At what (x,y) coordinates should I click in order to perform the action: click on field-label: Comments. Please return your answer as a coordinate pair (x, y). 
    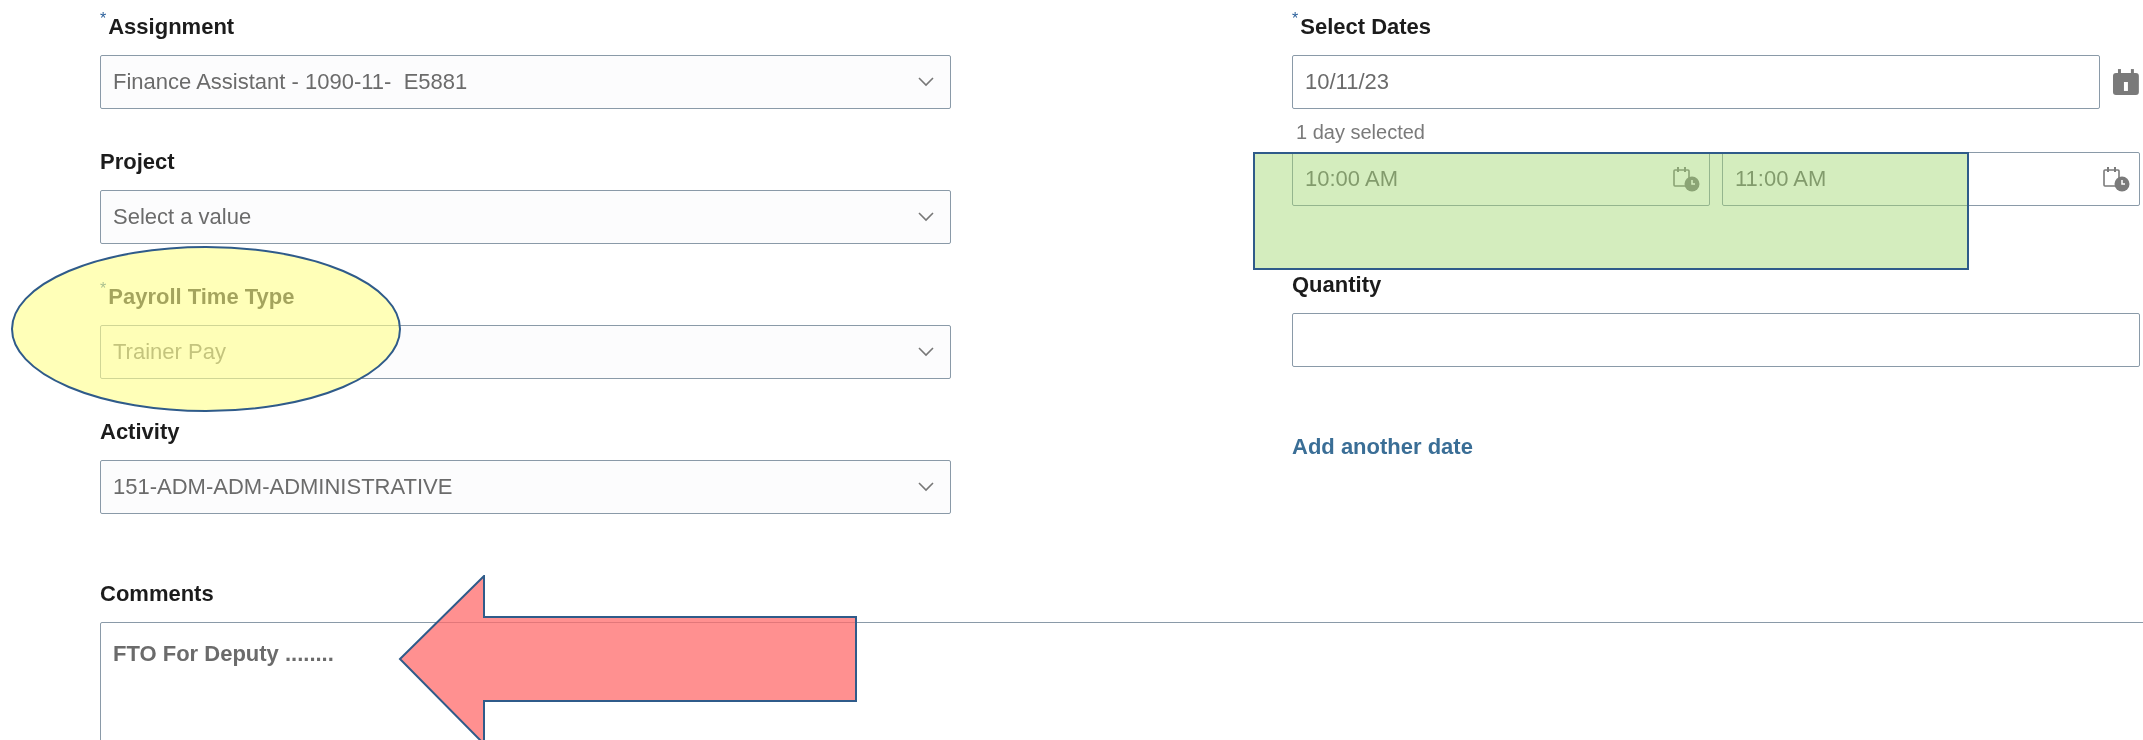
    Looking at the image, I should click on (157, 594).